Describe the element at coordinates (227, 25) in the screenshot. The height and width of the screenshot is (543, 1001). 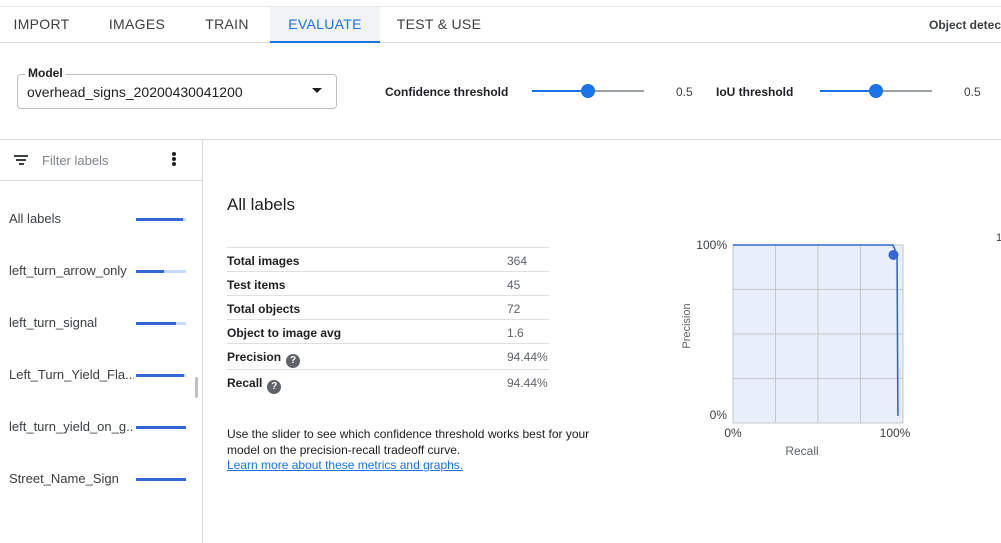
I see `tab-train: TRAIN` at that location.